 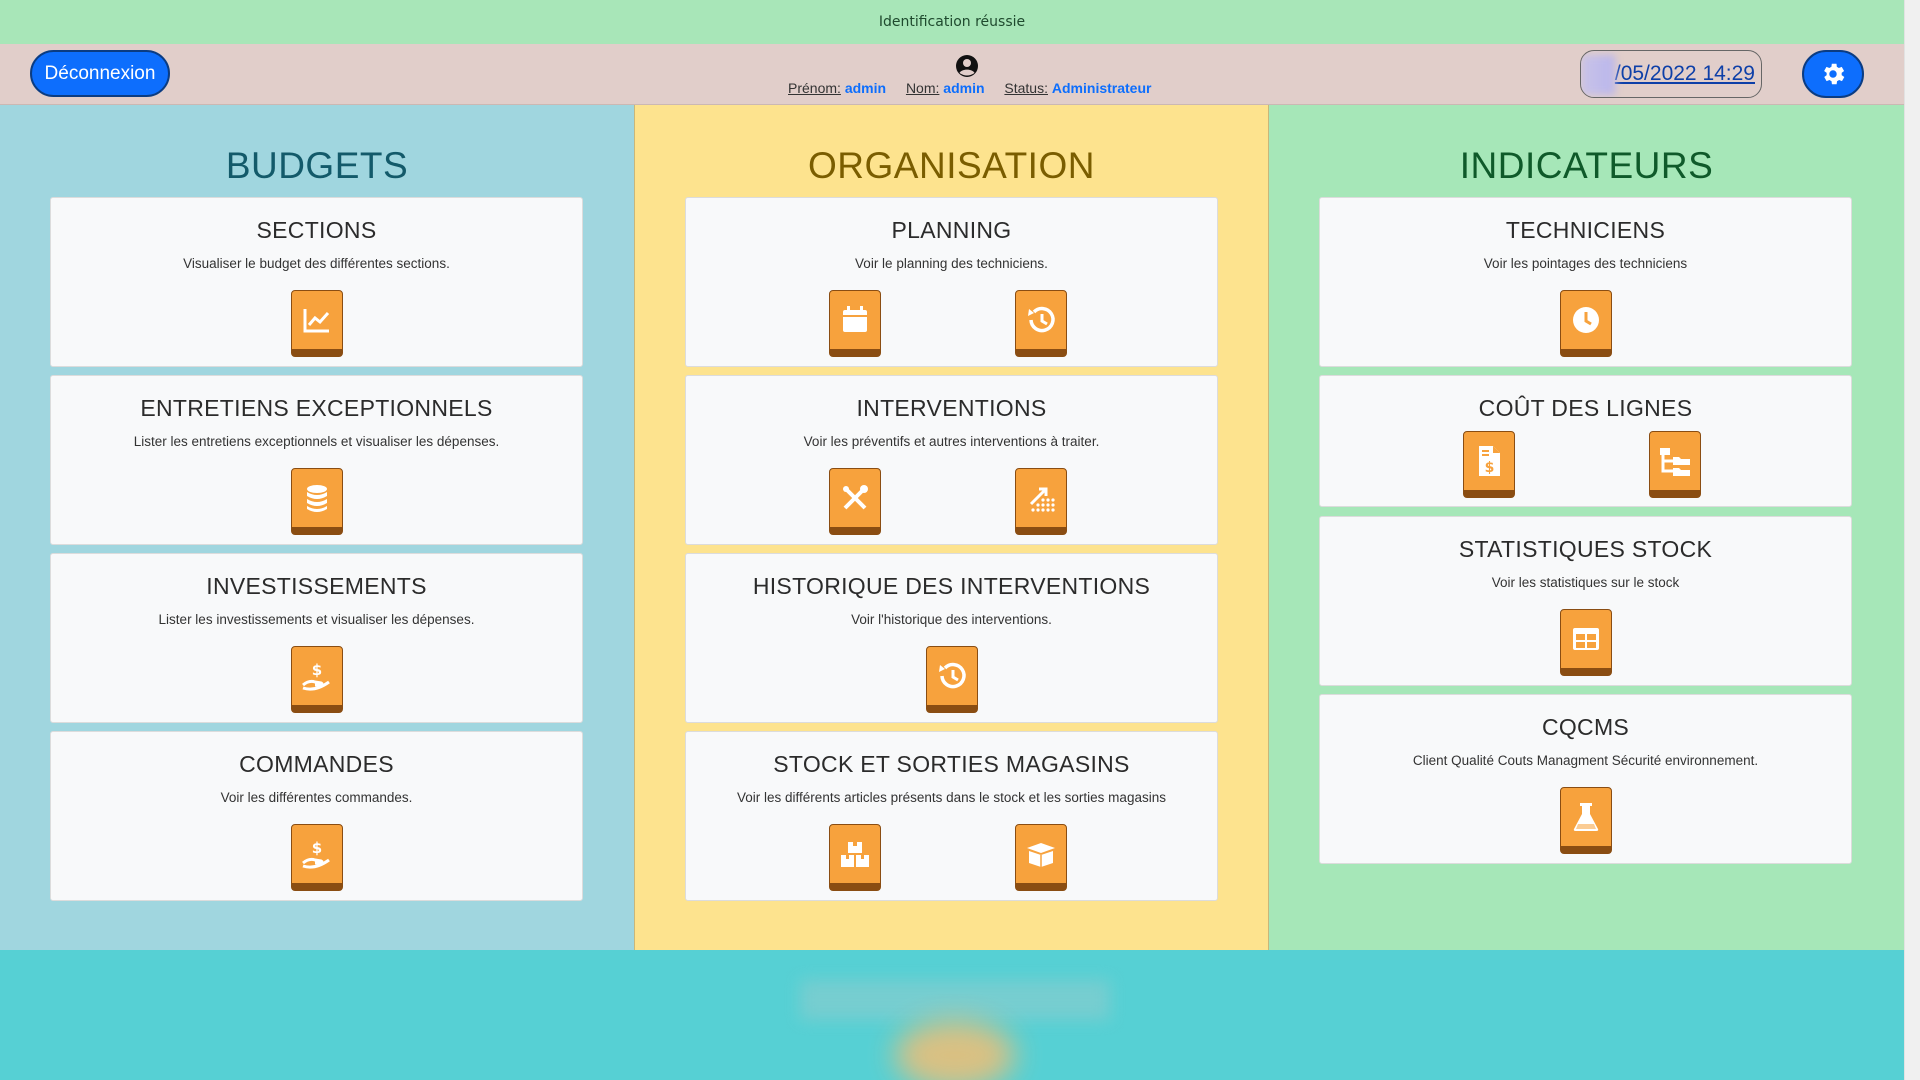 What do you see at coordinates (1586, 639) in the screenshot?
I see `table-icon` at bounding box center [1586, 639].